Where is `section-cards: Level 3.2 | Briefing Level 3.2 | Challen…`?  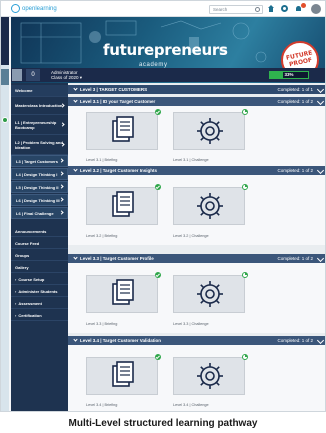 section-cards: Level 3.2 | Briefing Level 3.2 | Challen… is located at coordinates (196, 210).